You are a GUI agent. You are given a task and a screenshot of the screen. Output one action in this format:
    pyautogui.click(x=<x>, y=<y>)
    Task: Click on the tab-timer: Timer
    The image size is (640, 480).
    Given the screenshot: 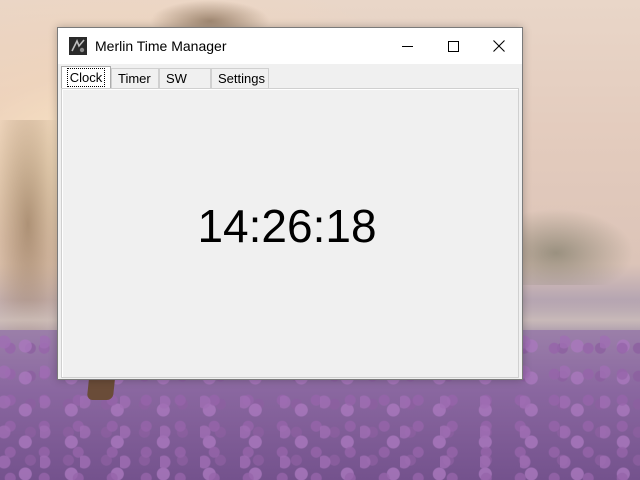 What is the action you would take?
    pyautogui.click(x=135, y=78)
    